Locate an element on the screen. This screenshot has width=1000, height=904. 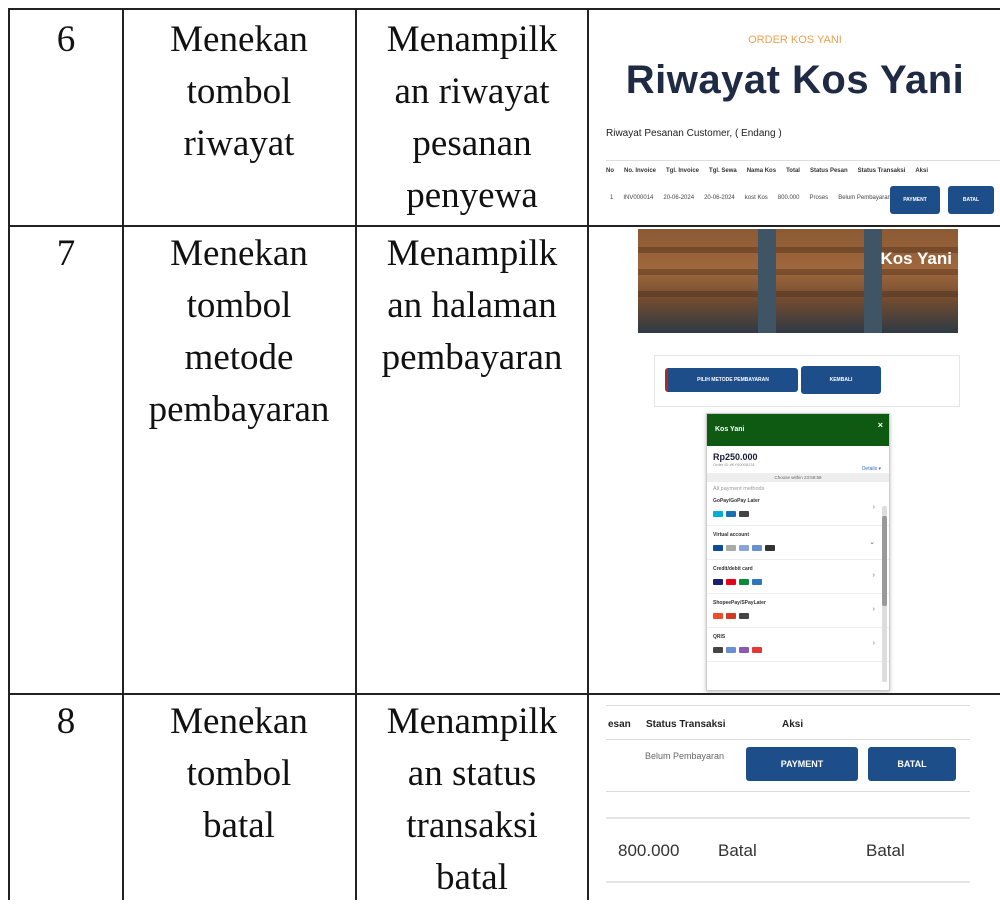
history-subtitle: Riwayat Pesanan Customer, ( Endang ) is located at coordinates (694, 133).